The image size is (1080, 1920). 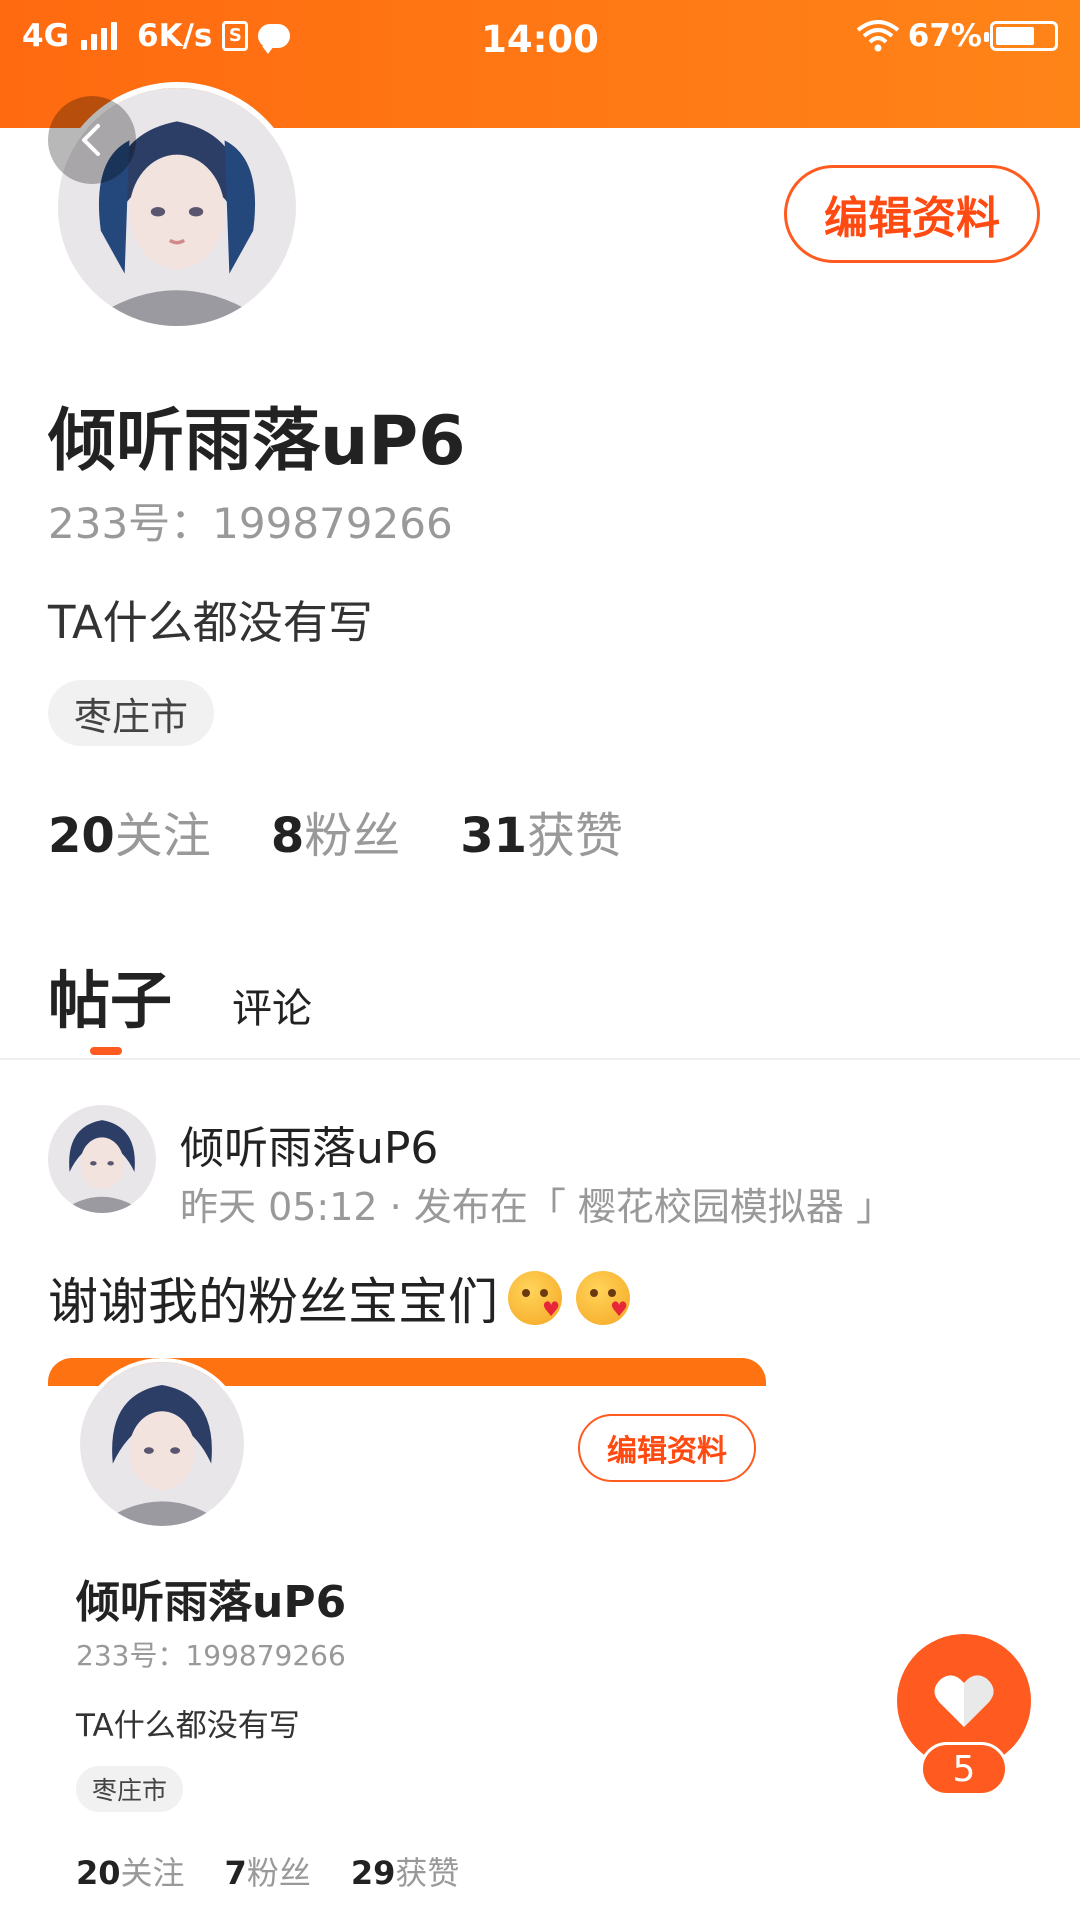 I want to click on post-image-bio: TA什么都没有写, so click(x=188, y=1726).